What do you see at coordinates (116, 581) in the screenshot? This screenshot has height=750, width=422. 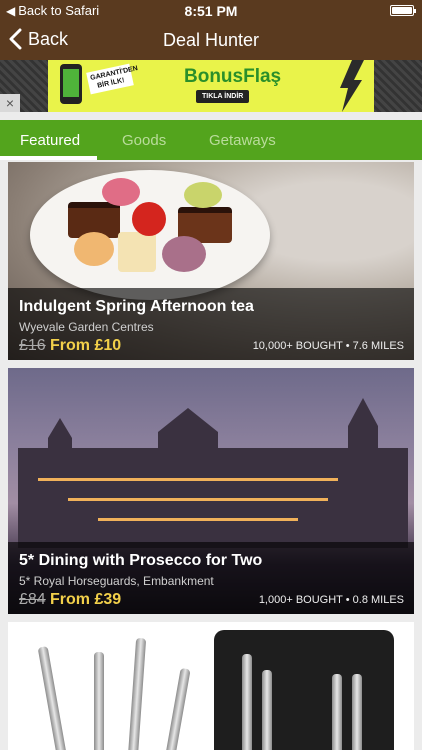 I see `deal-merchant: 5* Royal Horseguards, Embankment` at bounding box center [116, 581].